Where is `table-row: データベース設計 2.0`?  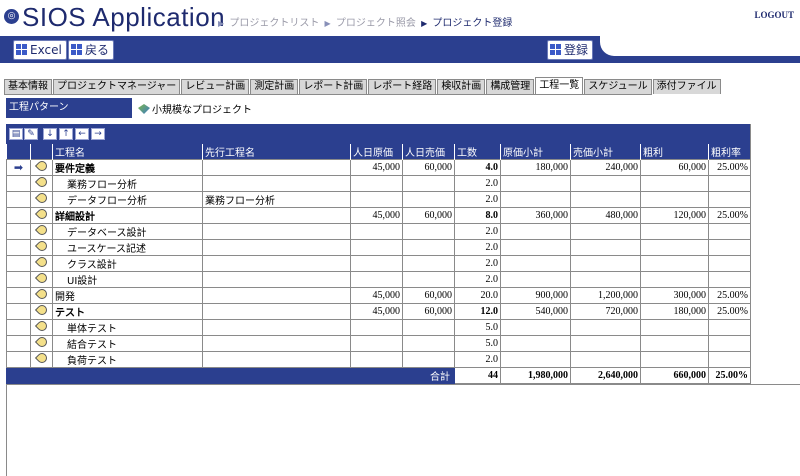 table-row: データベース設計 2.0 is located at coordinates (378, 231).